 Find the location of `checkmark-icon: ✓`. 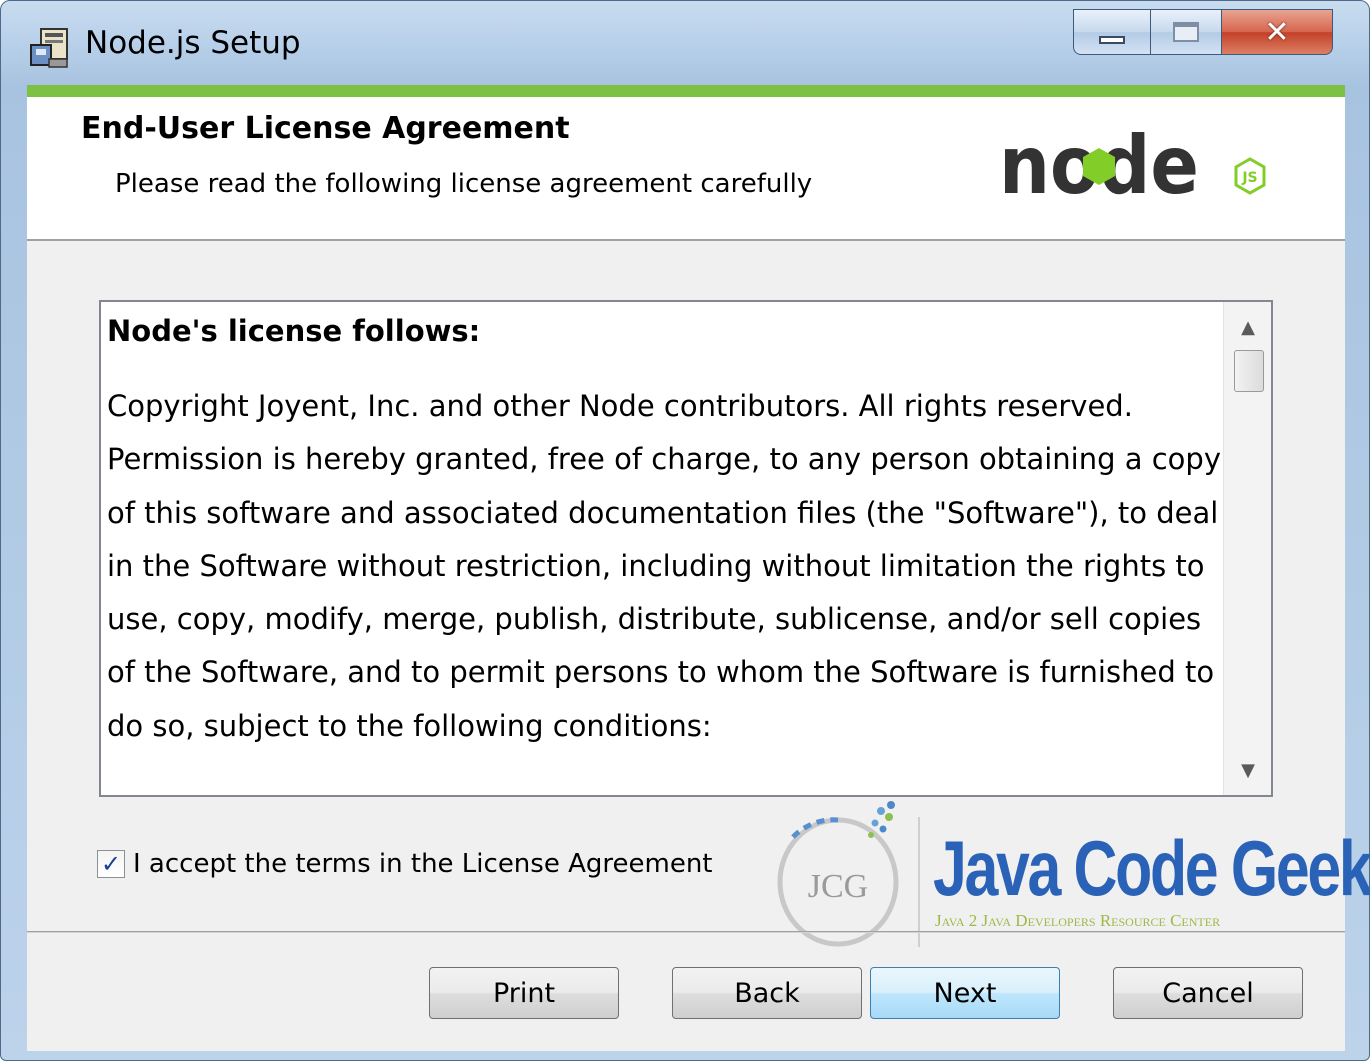

checkmark-icon: ✓ is located at coordinates (111, 864).